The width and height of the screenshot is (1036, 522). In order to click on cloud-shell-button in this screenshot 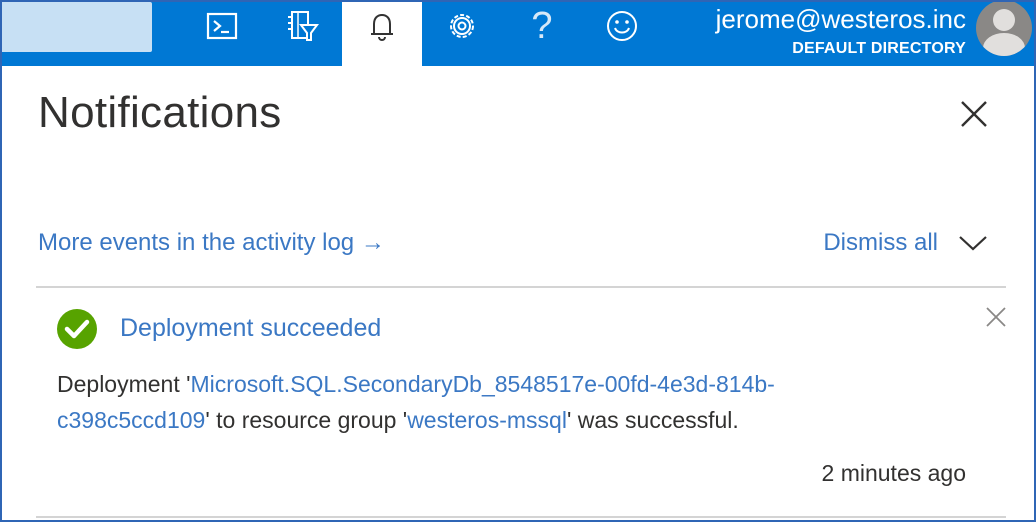, I will do `click(222, 26)`.